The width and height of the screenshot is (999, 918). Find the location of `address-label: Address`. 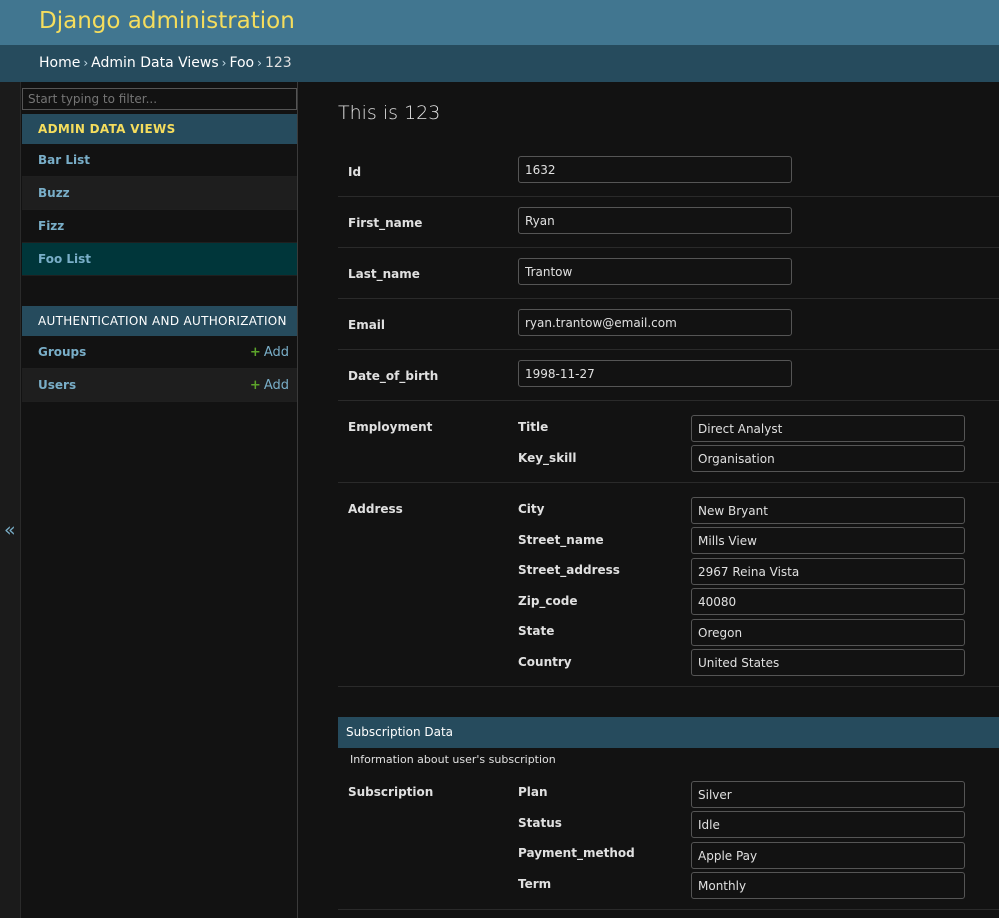

address-label: Address is located at coordinates (375, 509).